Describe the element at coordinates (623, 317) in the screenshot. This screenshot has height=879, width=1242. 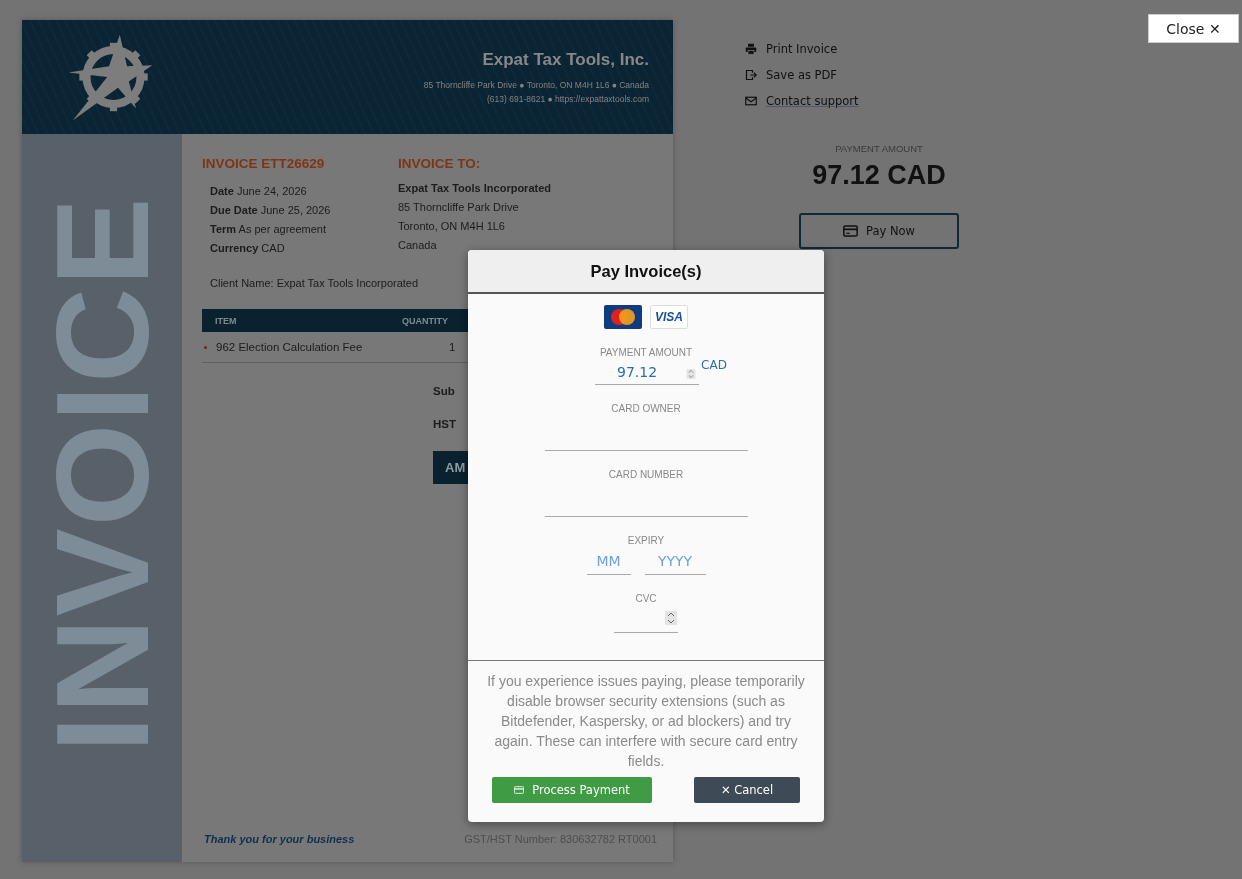
I see `card-brand-icon` at that location.